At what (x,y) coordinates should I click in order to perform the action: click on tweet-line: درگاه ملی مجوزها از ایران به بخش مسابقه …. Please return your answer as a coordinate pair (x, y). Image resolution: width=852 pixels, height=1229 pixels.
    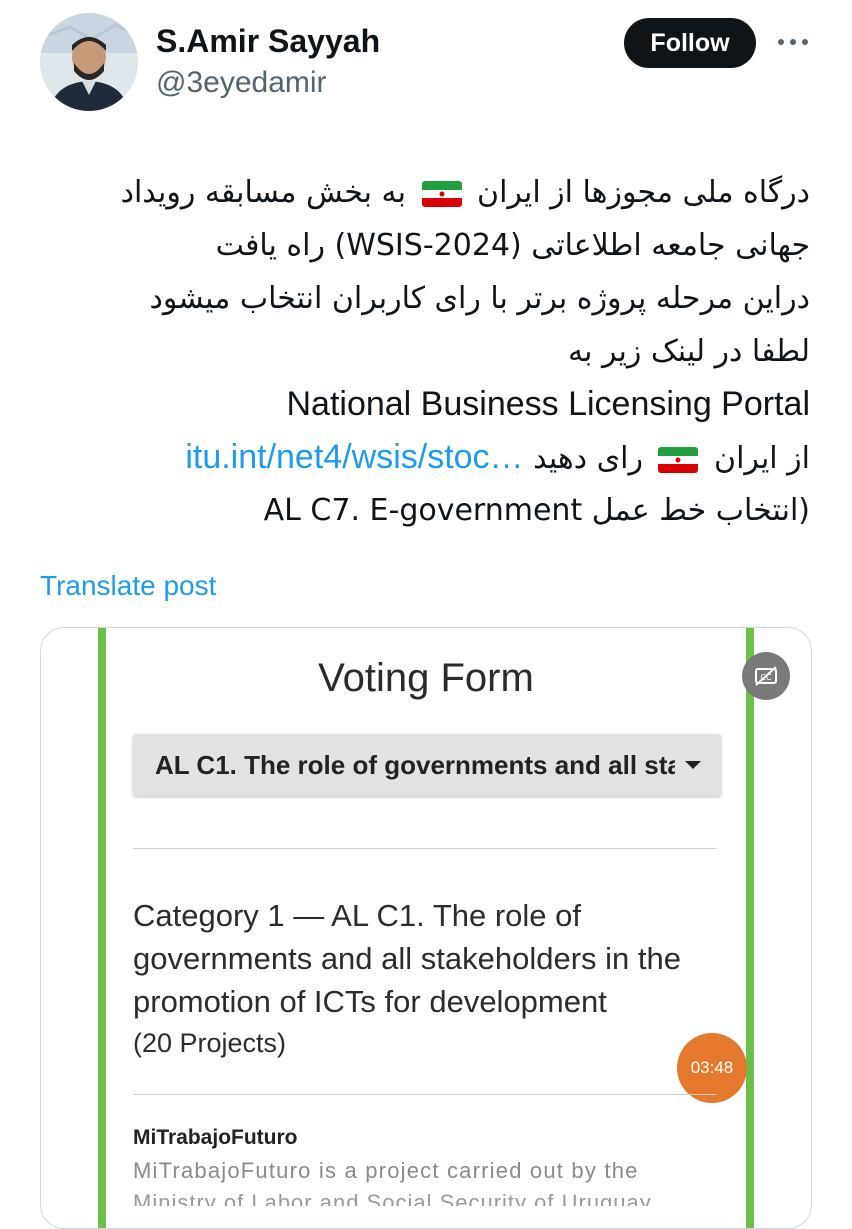
    Looking at the image, I should click on (425, 192).